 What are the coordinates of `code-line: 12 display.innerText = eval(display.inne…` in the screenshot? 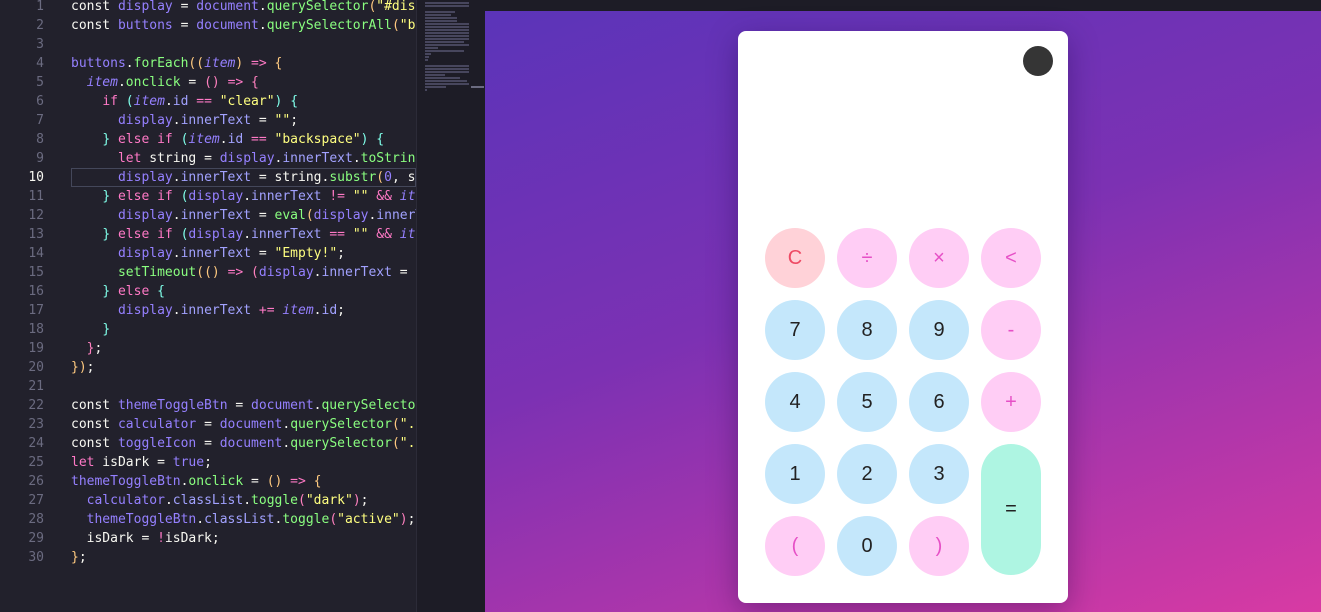 It's located at (208, 215).